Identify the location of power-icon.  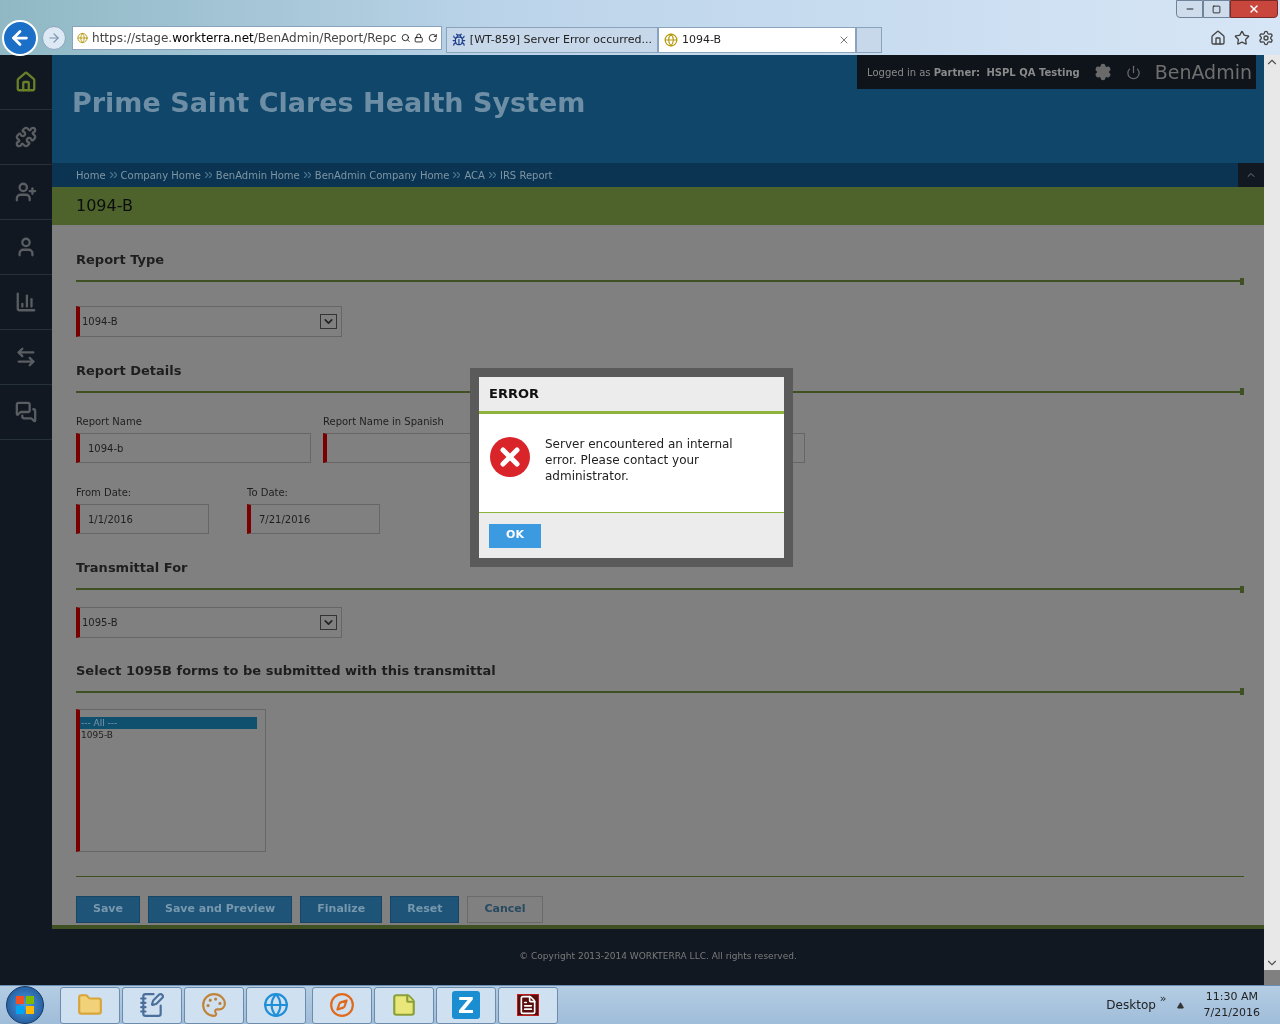
(1133, 72).